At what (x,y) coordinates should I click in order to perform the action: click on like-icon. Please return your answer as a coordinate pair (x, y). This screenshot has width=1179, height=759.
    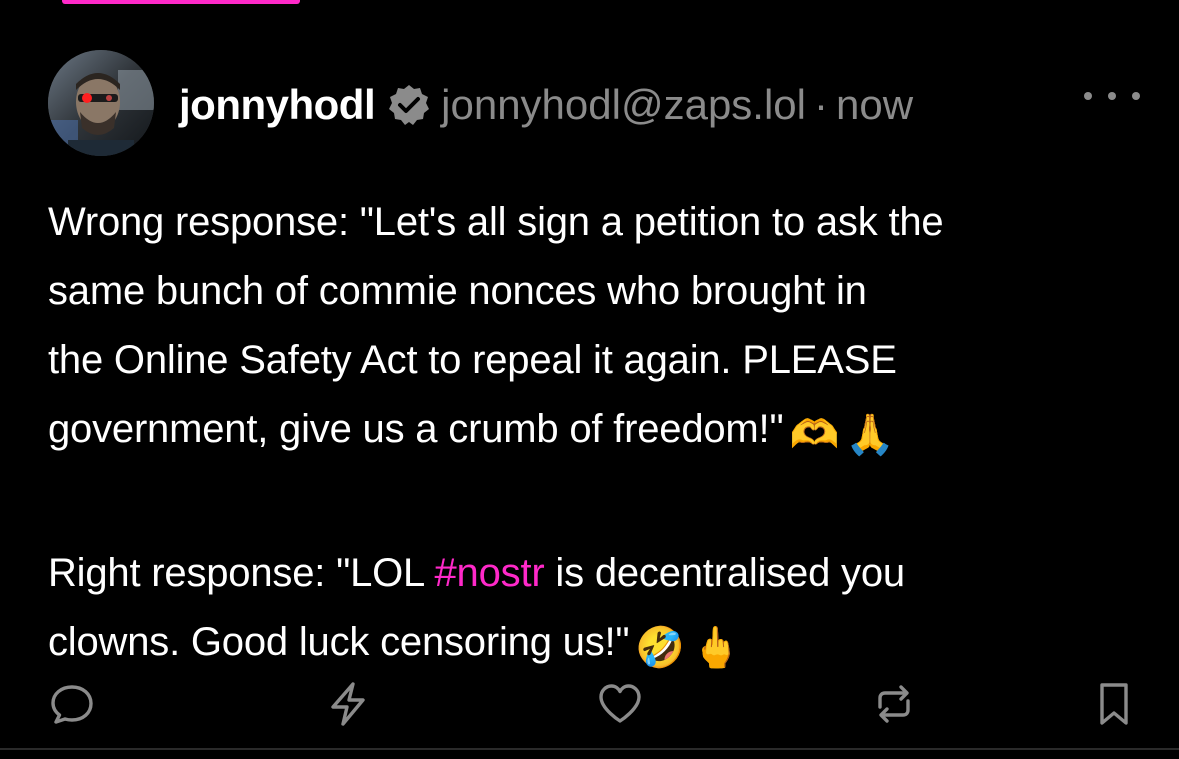
    Looking at the image, I should click on (620, 704).